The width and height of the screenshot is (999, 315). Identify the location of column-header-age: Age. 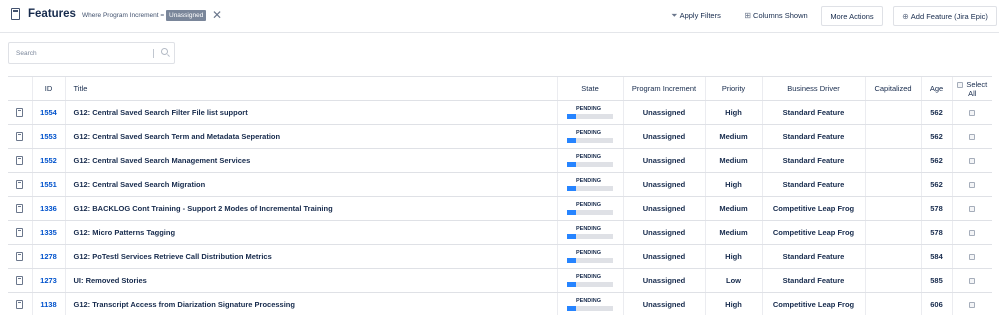
(936, 88).